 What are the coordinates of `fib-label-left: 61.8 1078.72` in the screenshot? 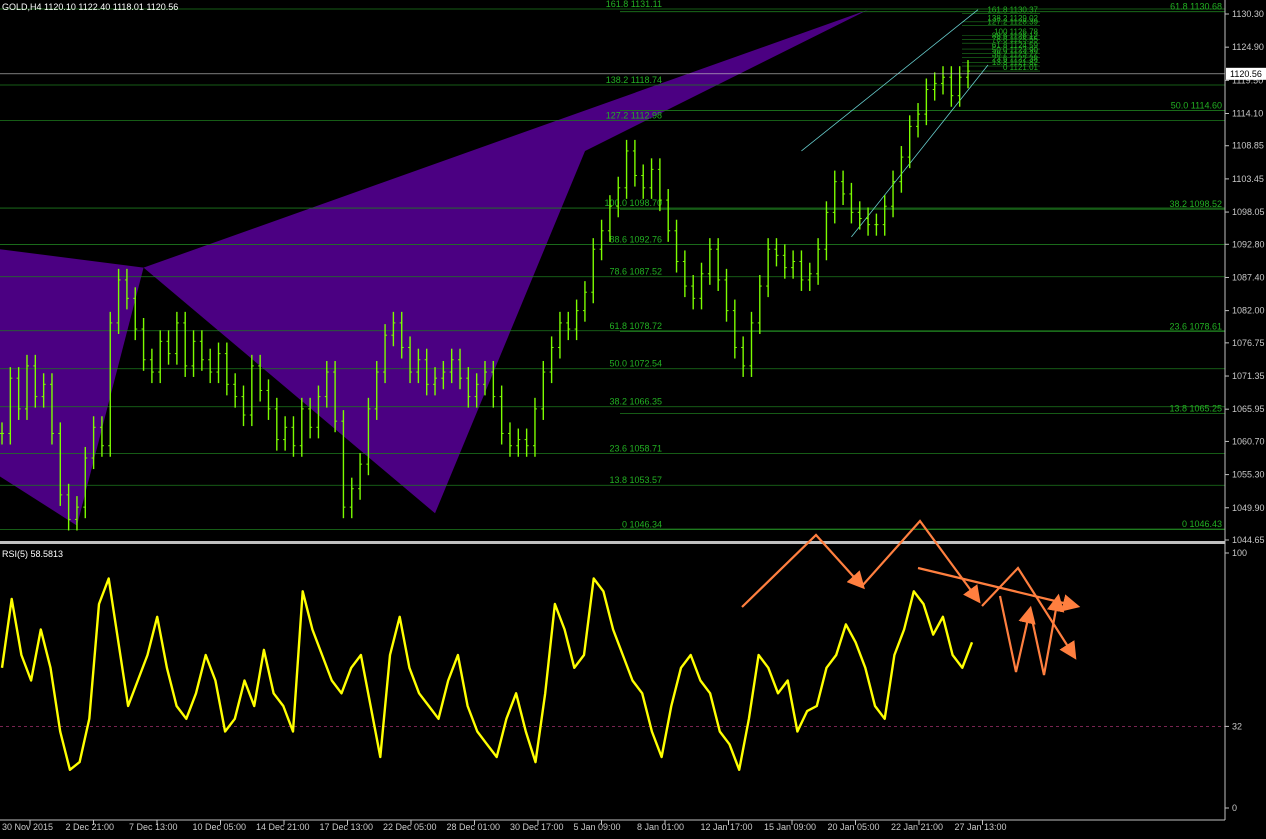 It's located at (635, 326).